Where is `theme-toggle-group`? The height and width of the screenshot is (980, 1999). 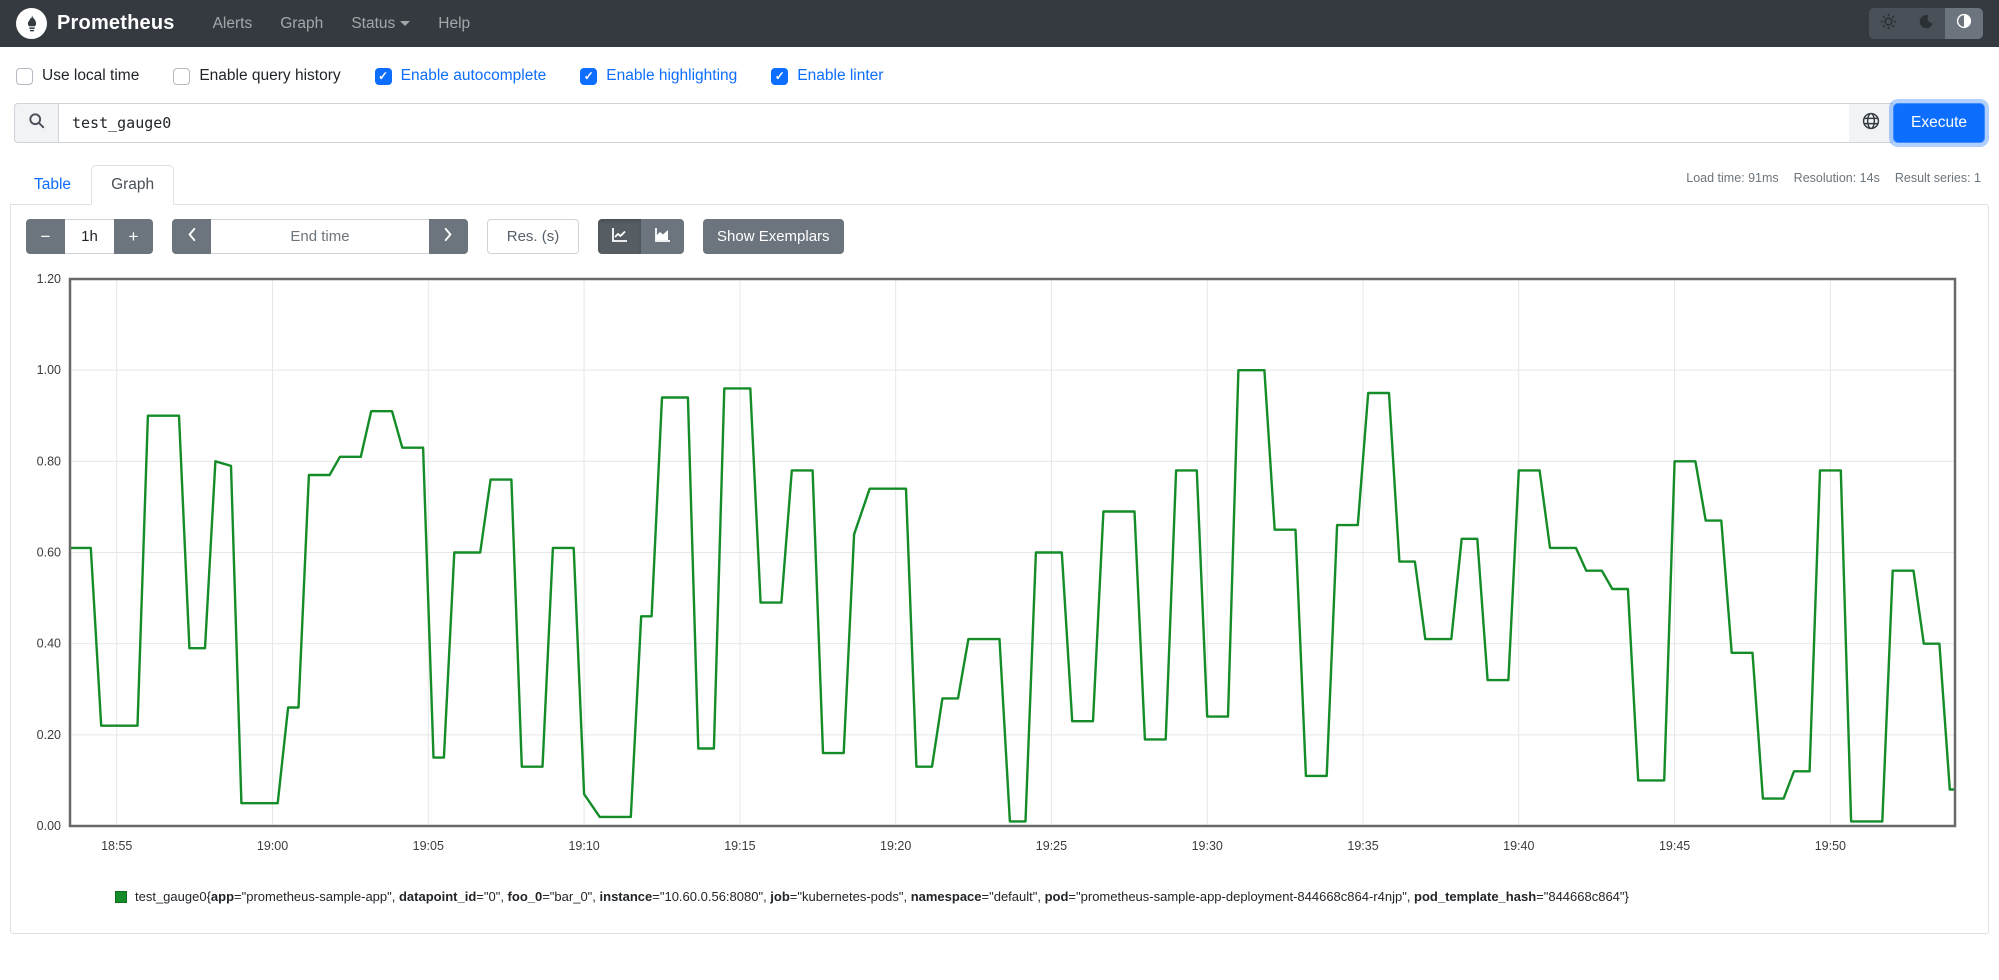
theme-toggle-group is located at coordinates (1926, 23).